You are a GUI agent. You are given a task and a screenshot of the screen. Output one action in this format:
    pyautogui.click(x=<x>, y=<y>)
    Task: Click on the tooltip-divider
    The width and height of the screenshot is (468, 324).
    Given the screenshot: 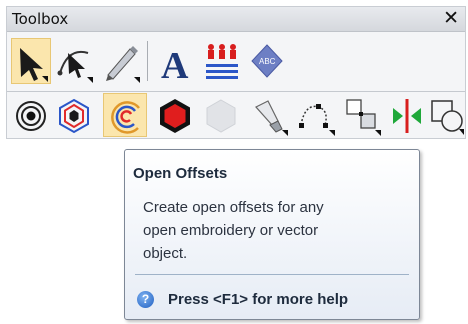 What is the action you would take?
    pyautogui.click(x=272, y=274)
    